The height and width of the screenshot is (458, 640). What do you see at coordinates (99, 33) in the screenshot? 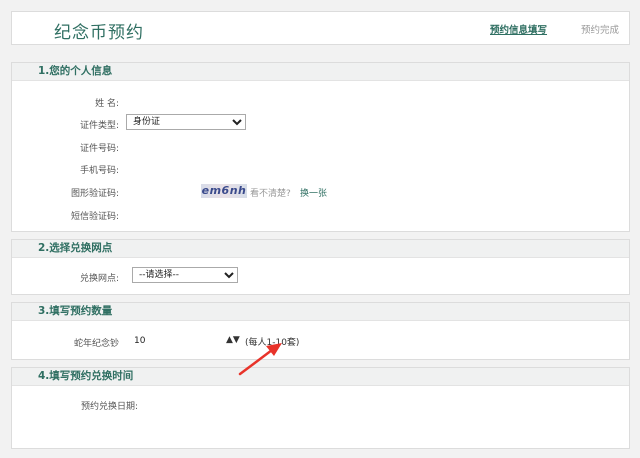
I see `page-title: 纪念币预约` at bounding box center [99, 33].